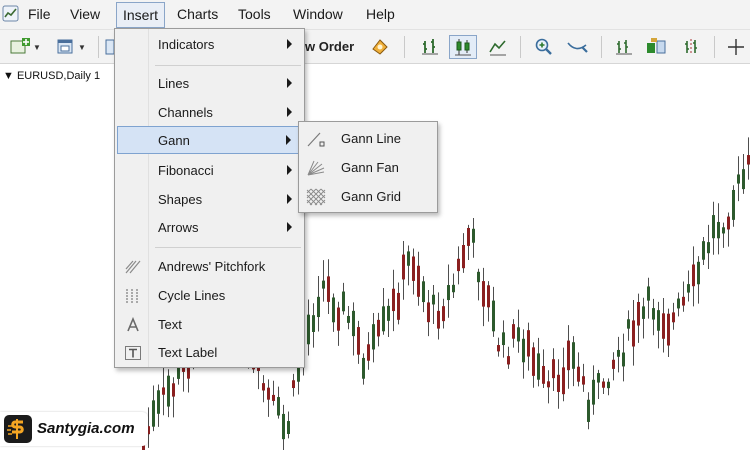 The image size is (750, 450). I want to click on toolbar: ▼ ▼ w Order, so click(375, 47).